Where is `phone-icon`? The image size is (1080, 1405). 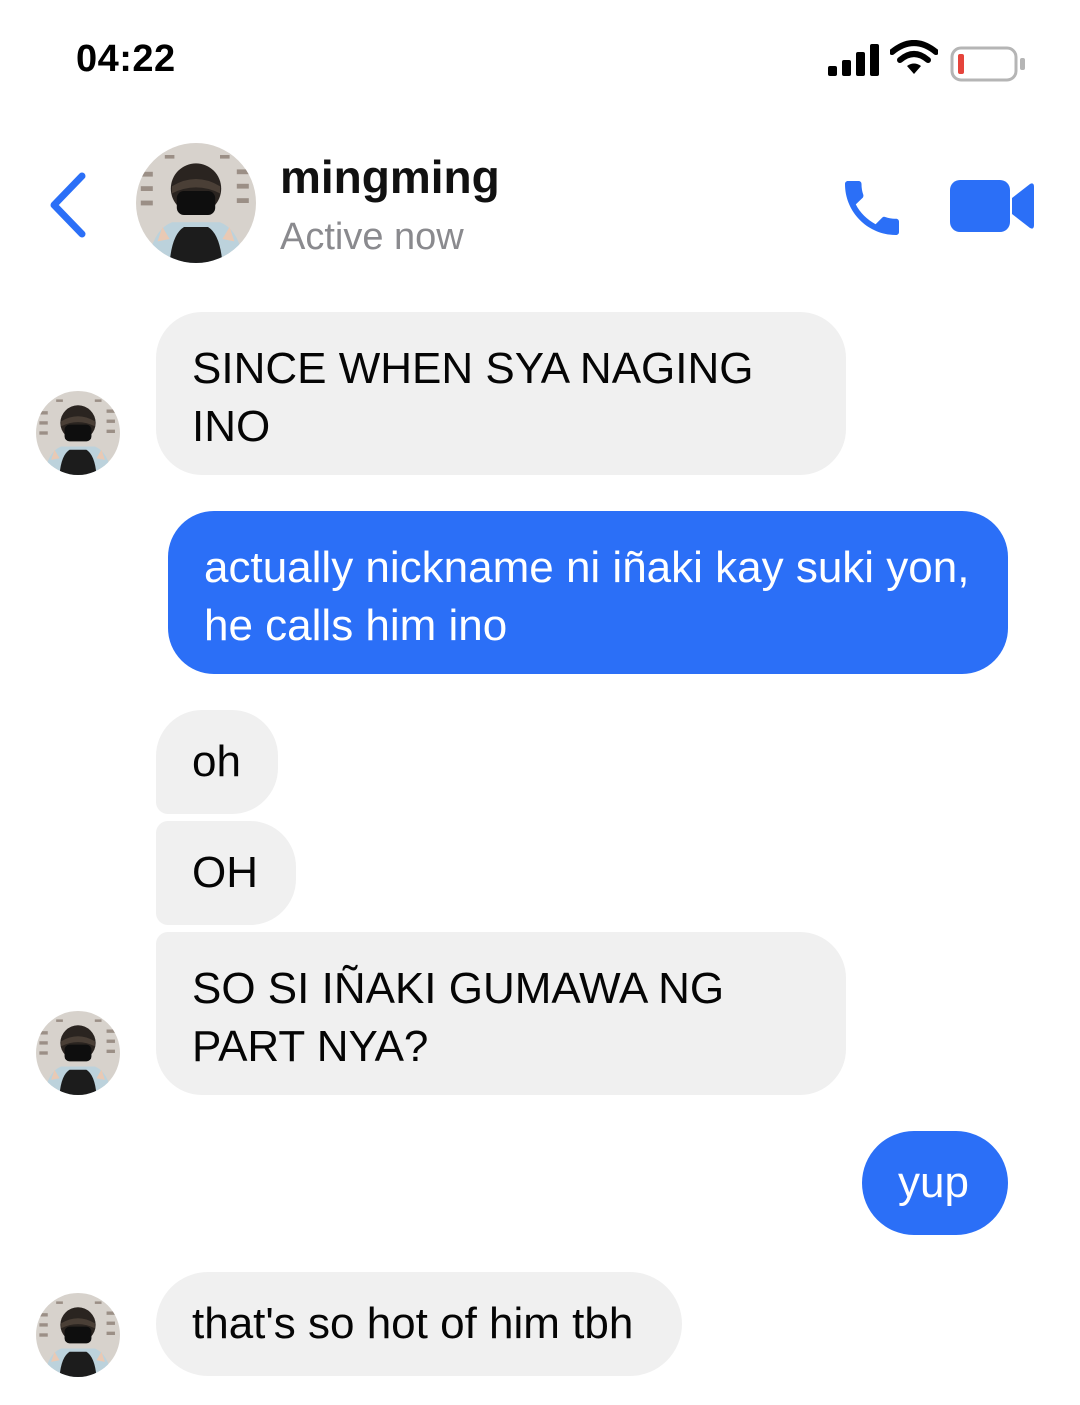
phone-icon is located at coordinates (872, 208).